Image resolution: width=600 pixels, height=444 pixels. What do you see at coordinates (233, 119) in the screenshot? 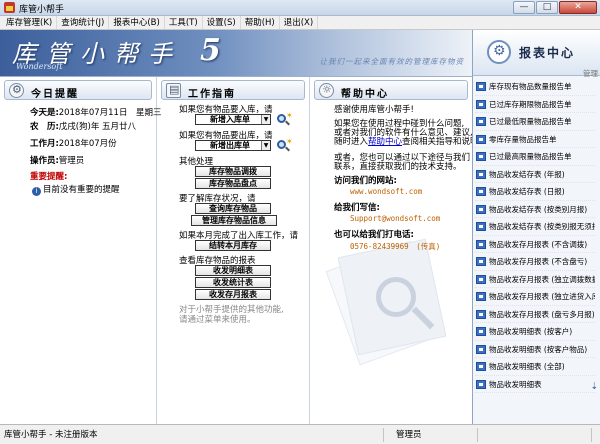
I see `new-stock-in-button: 新增入库单 ▼` at bounding box center [233, 119].